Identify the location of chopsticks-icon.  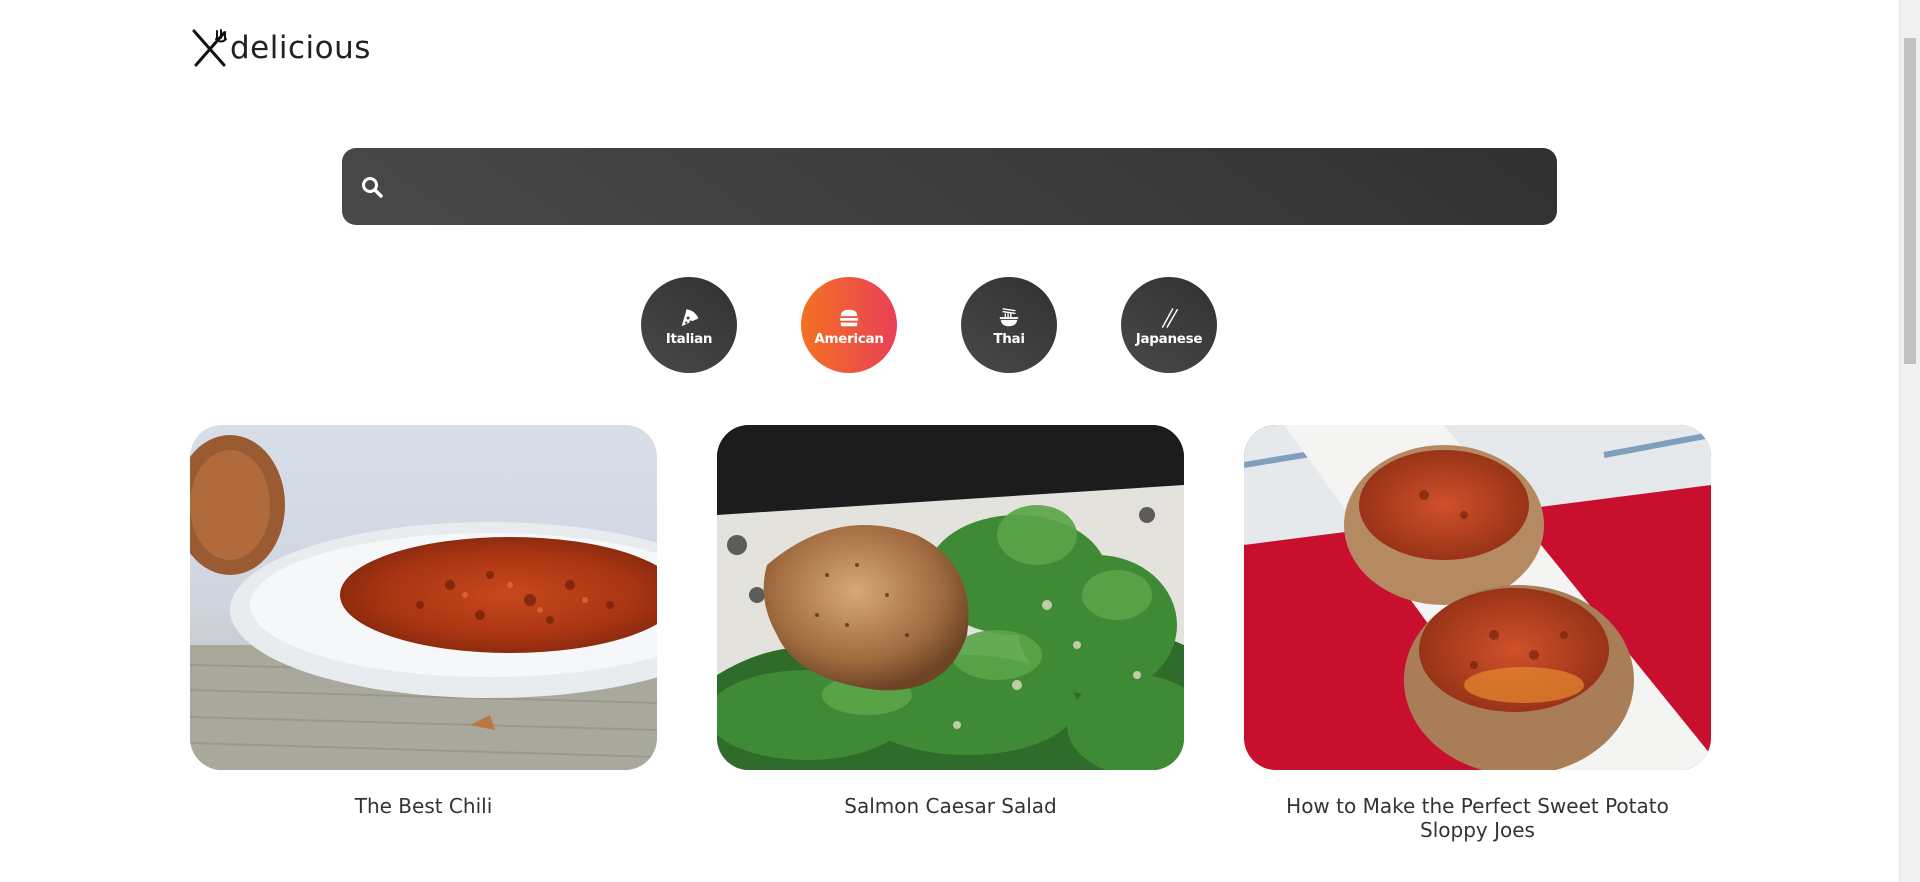
(1169, 318).